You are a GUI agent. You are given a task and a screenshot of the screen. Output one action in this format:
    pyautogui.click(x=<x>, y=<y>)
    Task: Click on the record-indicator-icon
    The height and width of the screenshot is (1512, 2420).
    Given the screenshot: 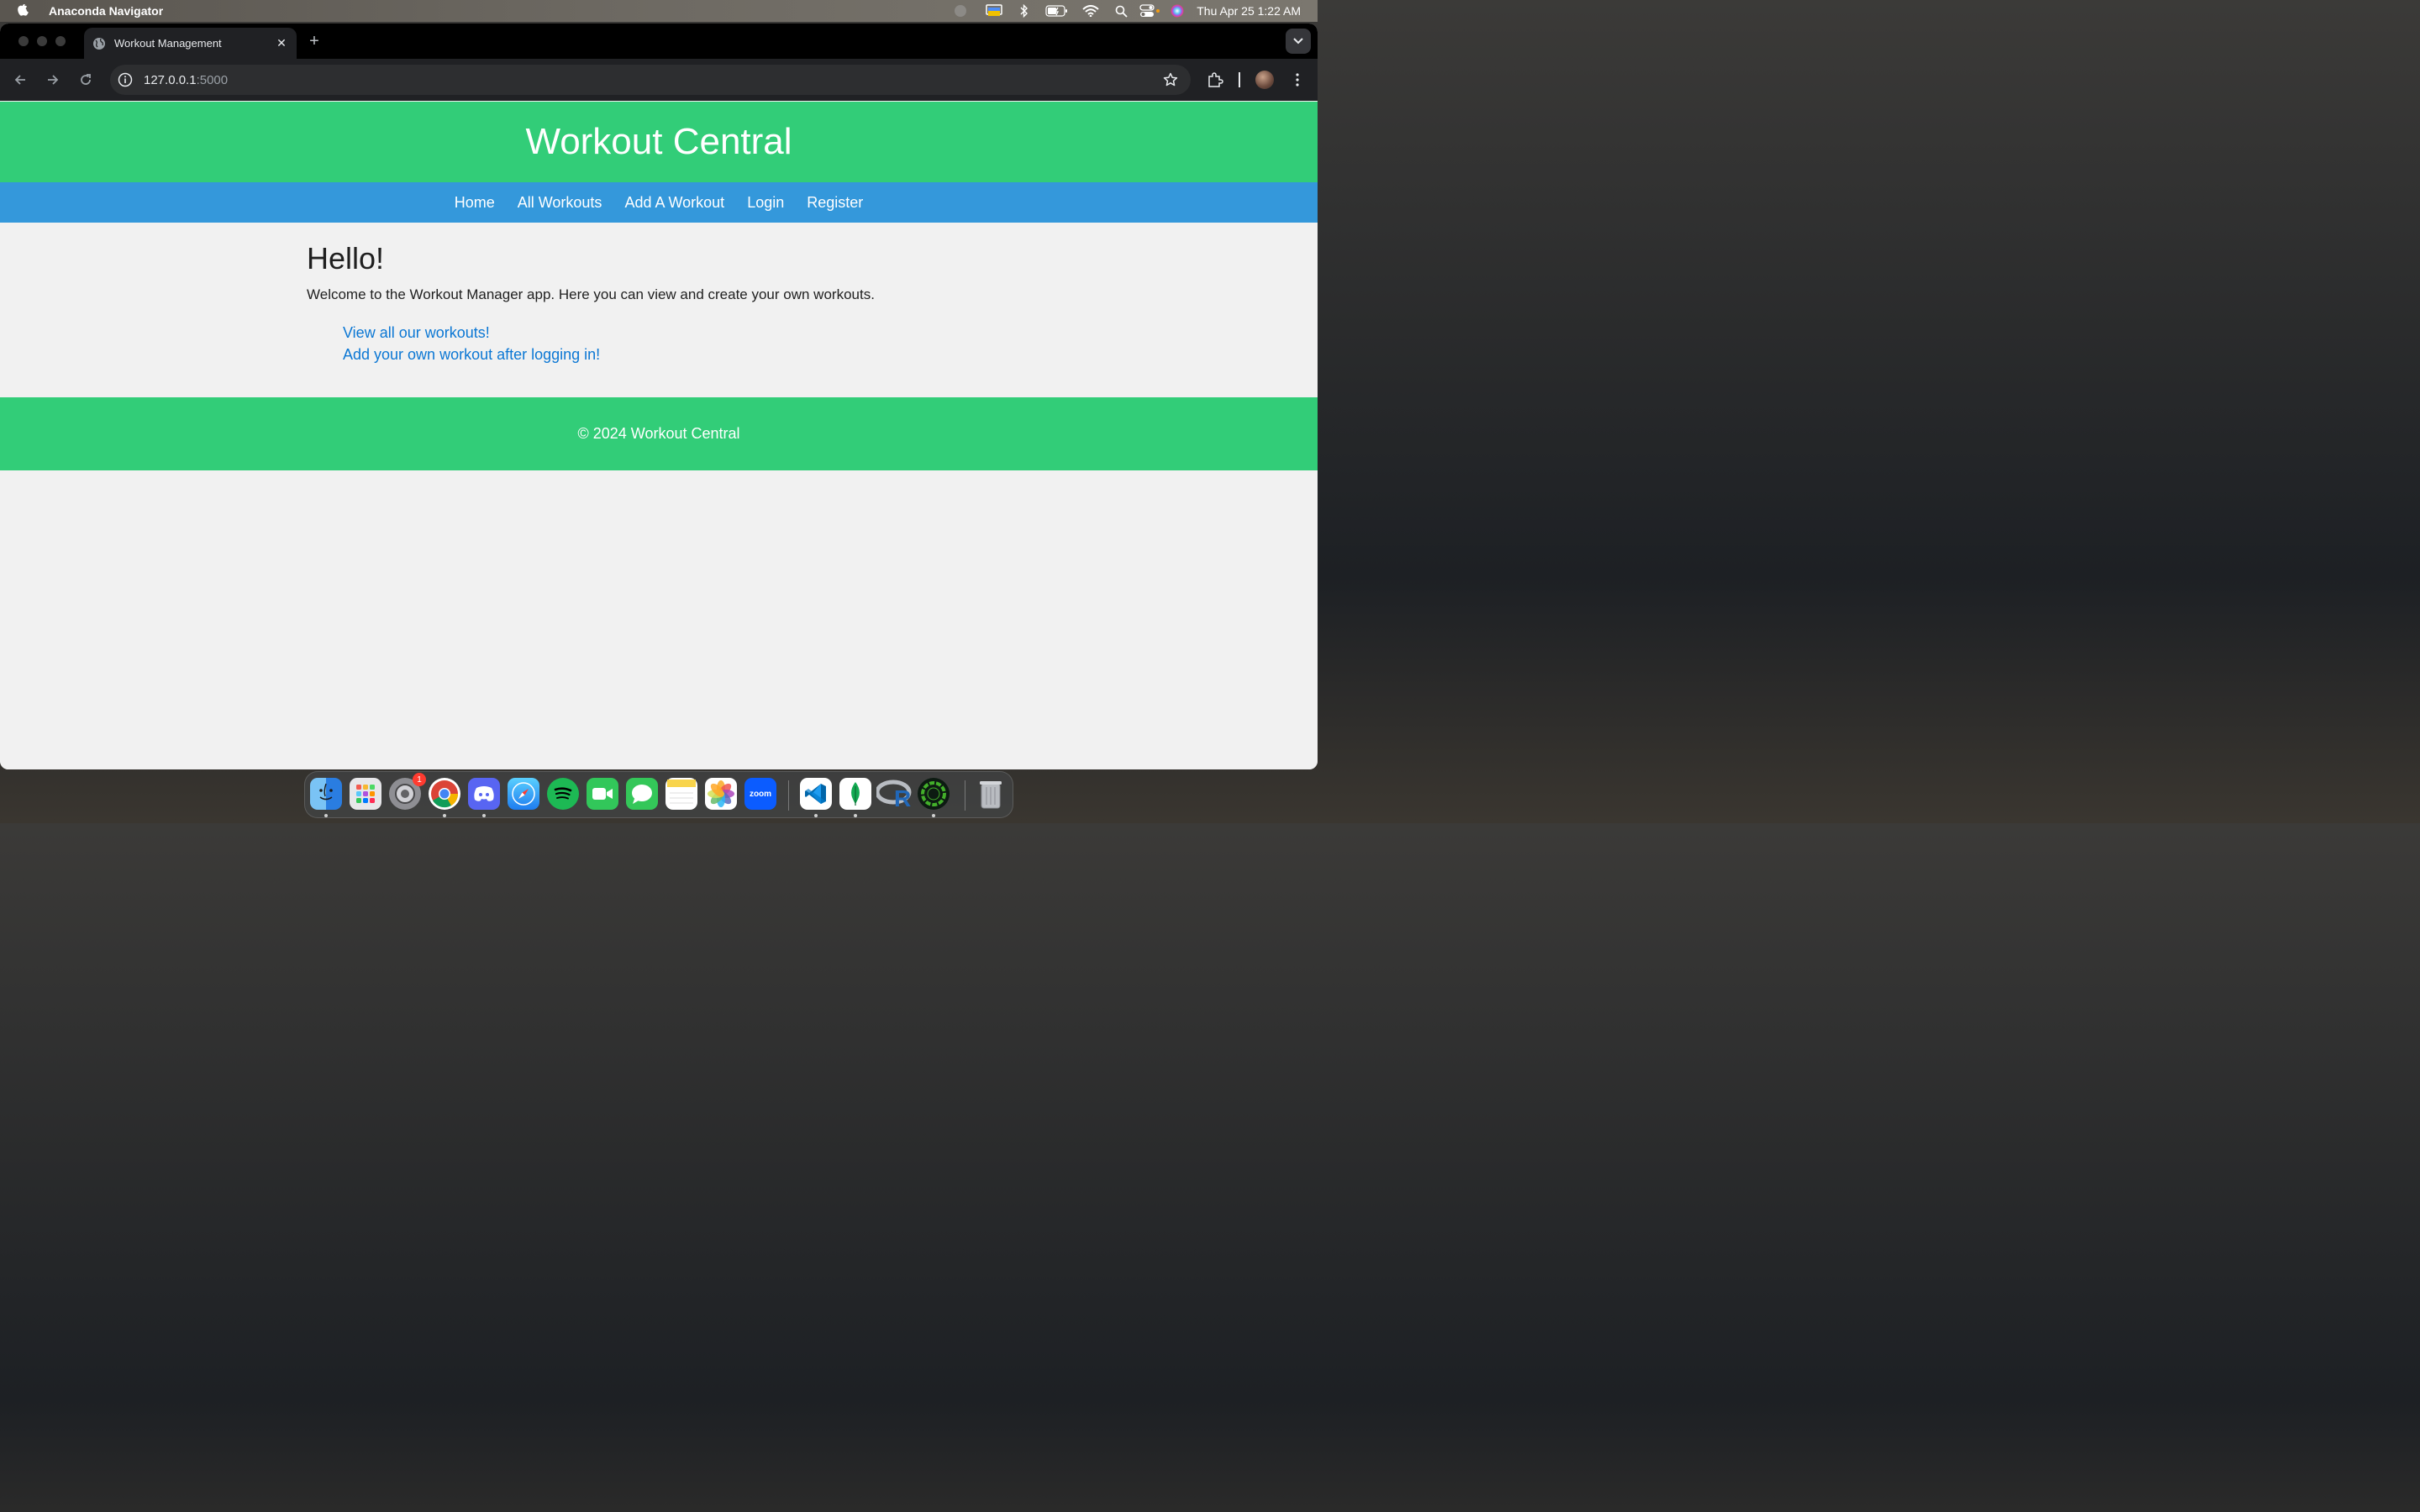 What is the action you would take?
    pyautogui.click(x=961, y=11)
    